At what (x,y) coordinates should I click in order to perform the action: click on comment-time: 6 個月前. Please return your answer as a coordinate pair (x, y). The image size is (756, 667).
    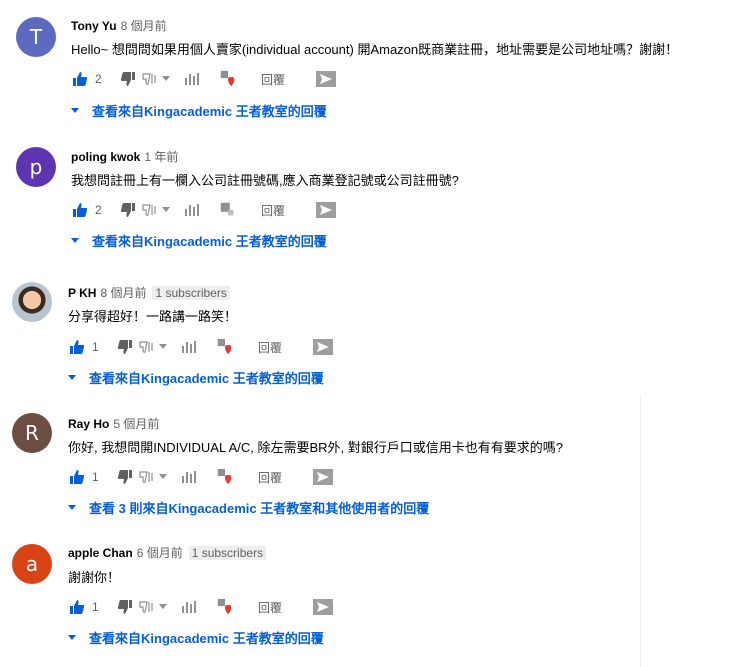
    Looking at the image, I should click on (160, 552).